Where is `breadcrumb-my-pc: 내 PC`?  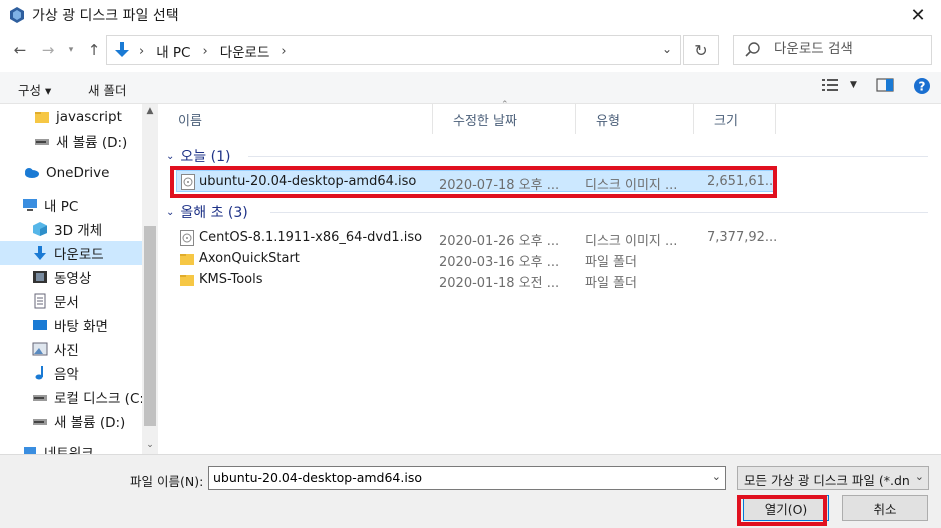 breadcrumb-my-pc: 내 PC is located at coordinates (173, 51).